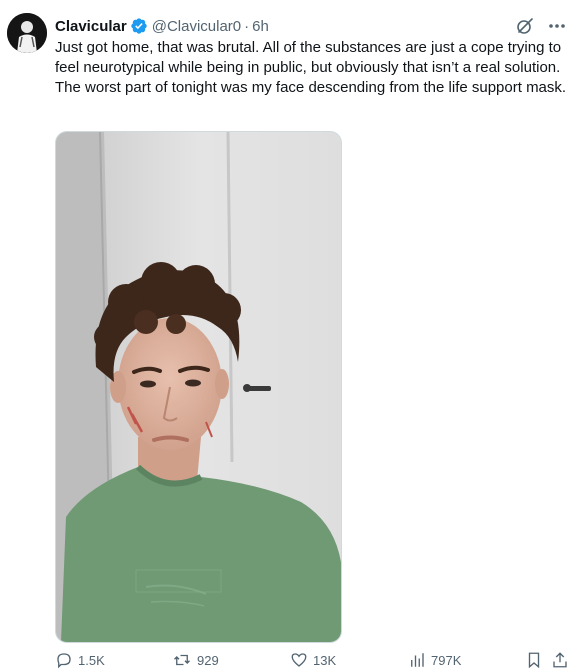 This screenshot has width=573, height=671. What do you see at coordinates (195, 660) in the screenshot?
I see `repost-button: 929` at bounding box center [195, 660].